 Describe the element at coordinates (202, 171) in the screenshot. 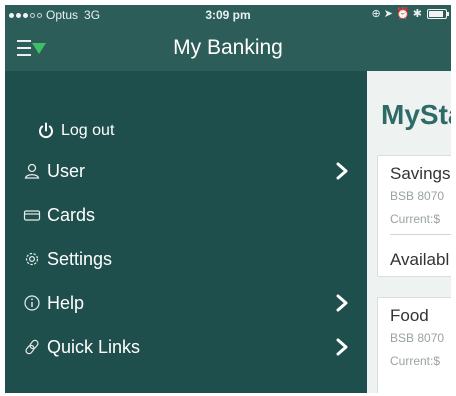

I see `menu-item-user: User` at that location.